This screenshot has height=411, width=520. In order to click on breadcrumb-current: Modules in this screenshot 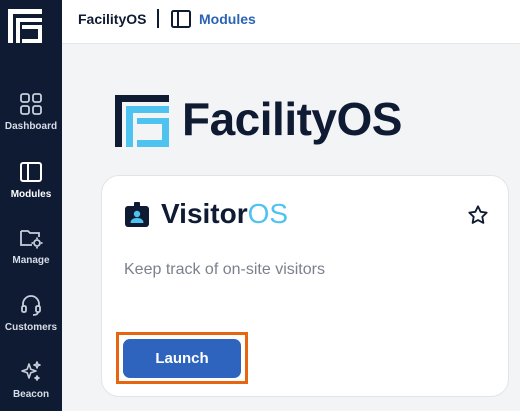, I will do `click(227, 19)`.